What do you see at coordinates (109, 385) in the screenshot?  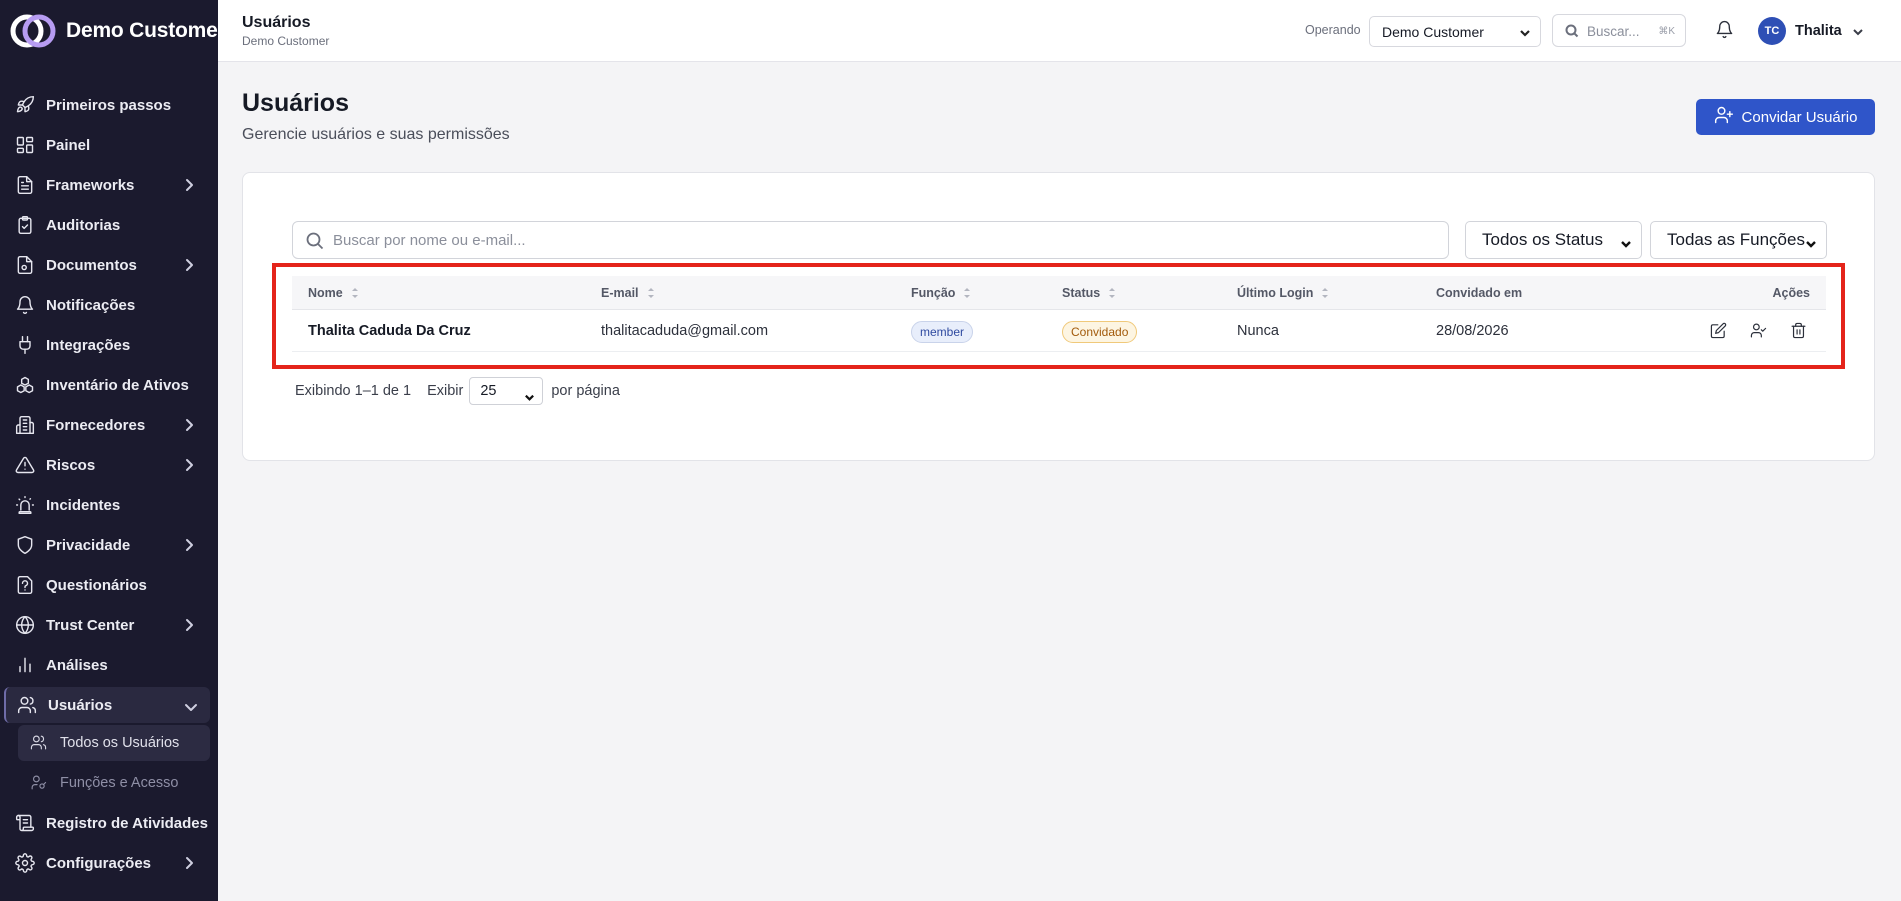 I see `sidebar-item-inventario: Inventário de Ativos` at bounding box center [109, 385].